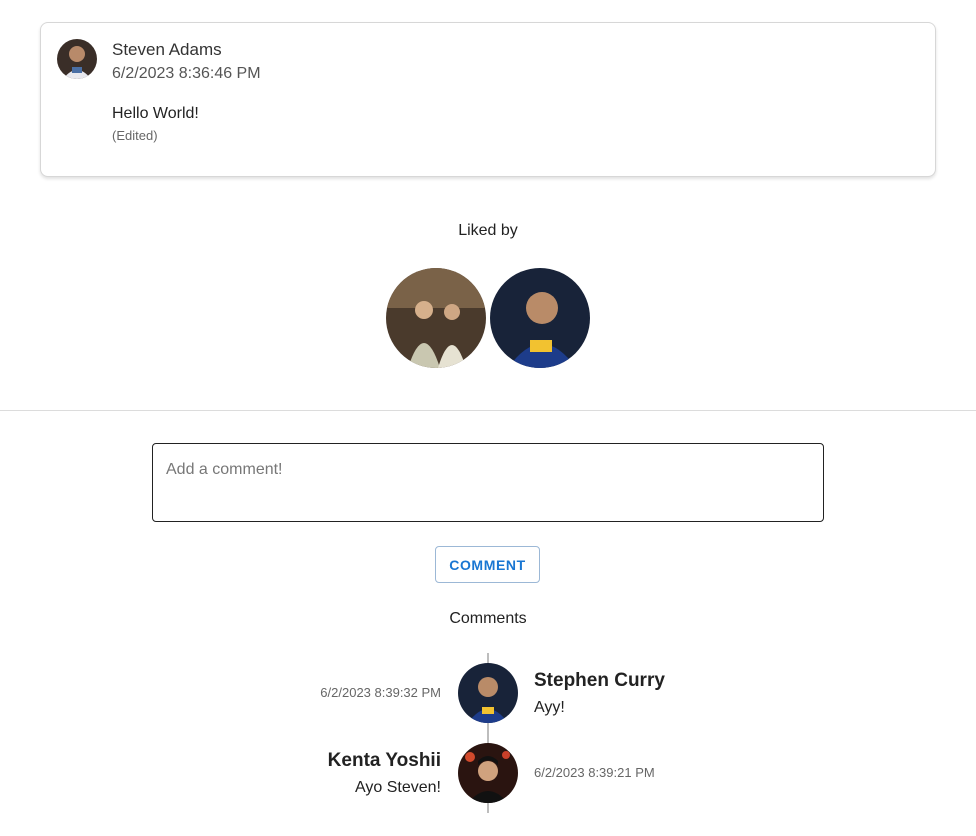 Image resolution: width=976 pixels, height=836 pixels. Describe the element at coordinates (488, 618) in the screenshot. I see `comments-title: Comments` at that location.